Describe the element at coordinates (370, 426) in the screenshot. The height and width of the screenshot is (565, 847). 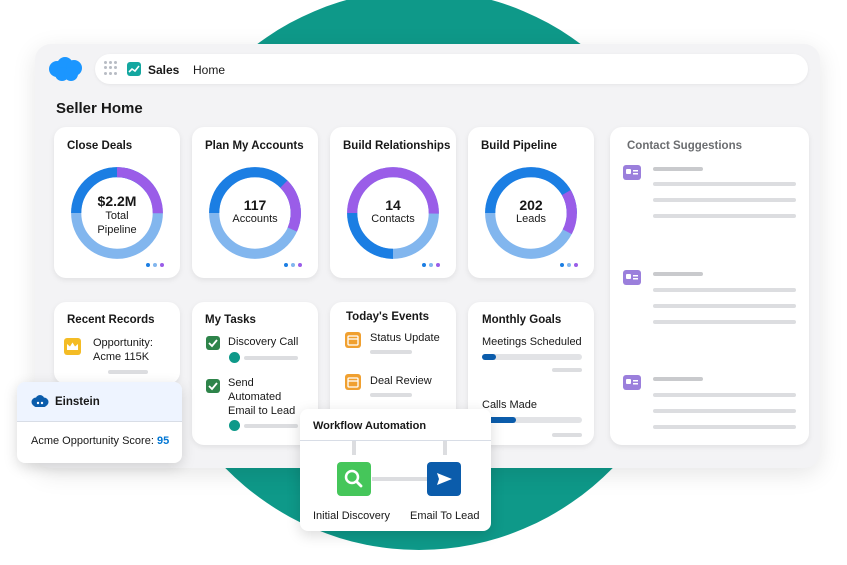
I see `workflow-title: Workflow Automation` at that location.